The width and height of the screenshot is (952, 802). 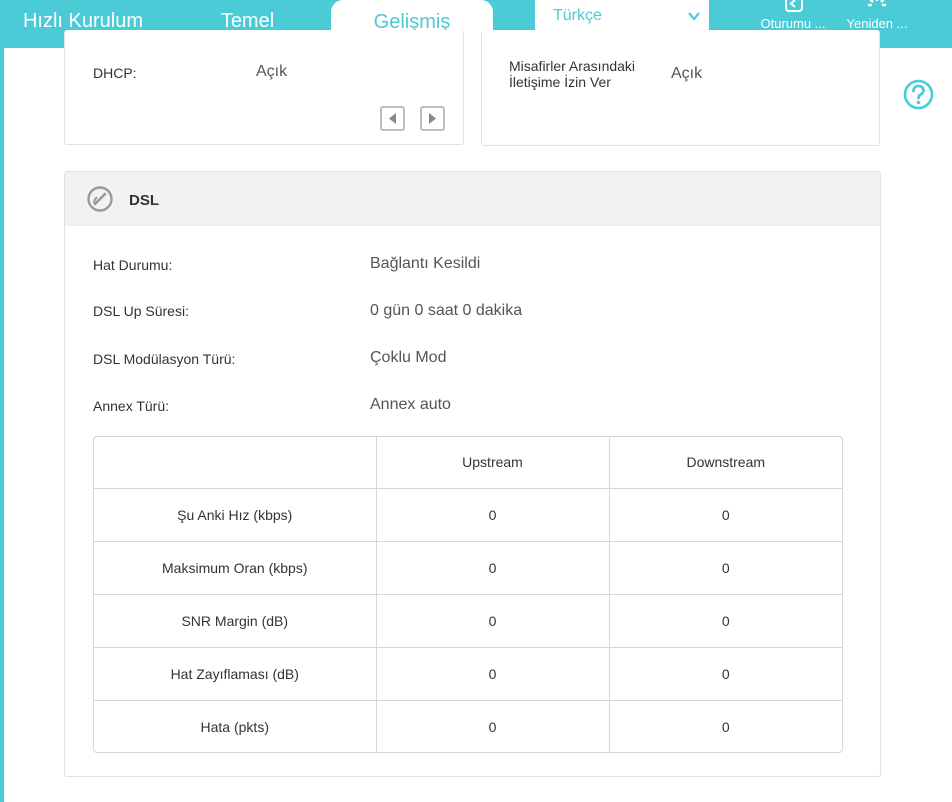 I want to click on table-cell-metric: SNR Margin (dB), so click(x=235, y=621).